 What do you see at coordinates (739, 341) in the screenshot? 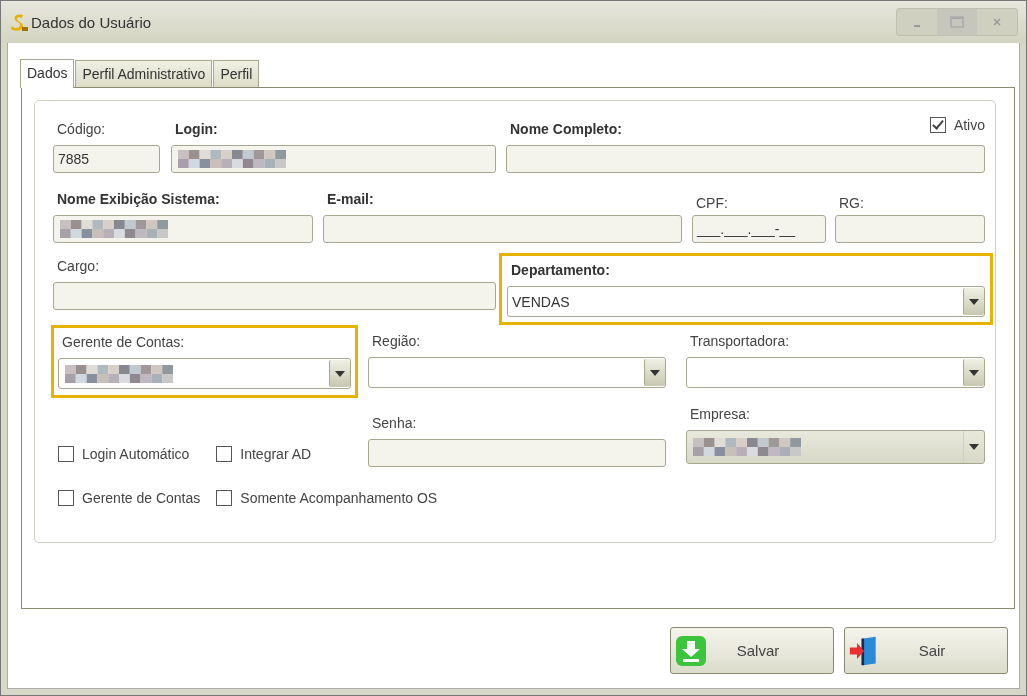
I see `field-label: Transportadora:` at bounding box center [739, 341].